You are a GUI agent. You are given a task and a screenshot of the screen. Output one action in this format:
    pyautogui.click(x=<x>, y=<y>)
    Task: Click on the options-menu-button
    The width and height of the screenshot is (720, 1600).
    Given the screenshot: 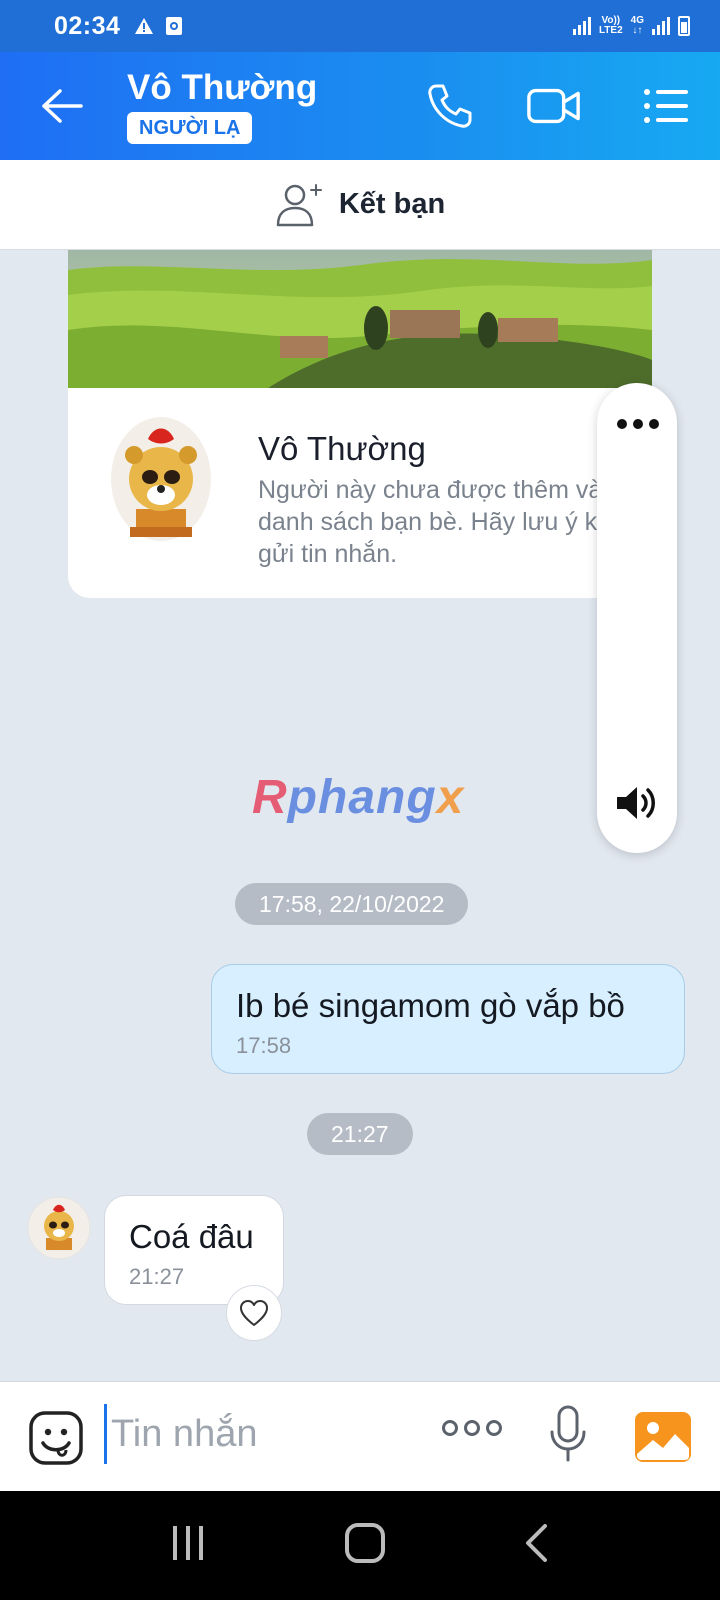 What is the action you would take?
    pyautogui.click(x=666, y=106)
    